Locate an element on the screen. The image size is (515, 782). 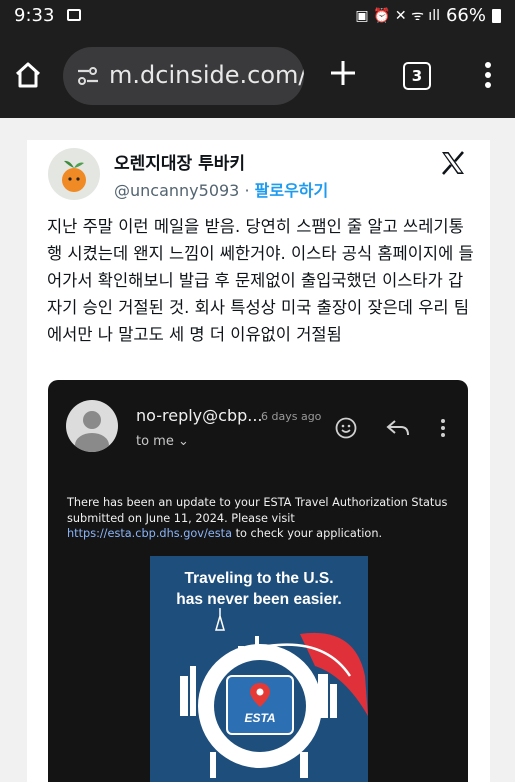
browser-toolbar: m.dcinside.com/b 3 is located at coordinates (257, 76).